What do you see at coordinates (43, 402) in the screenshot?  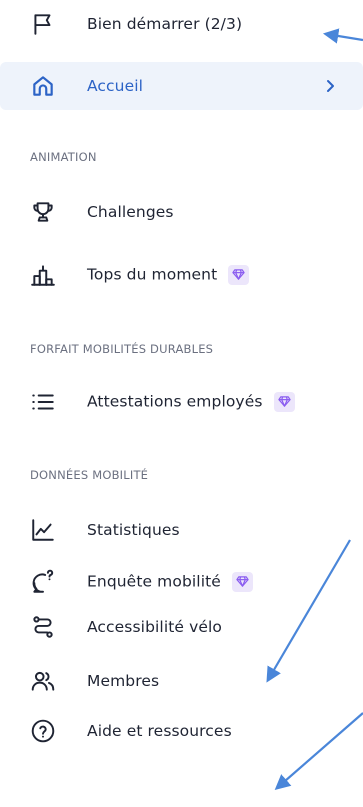 I see `list-icon` at bounding box center [43, 402].